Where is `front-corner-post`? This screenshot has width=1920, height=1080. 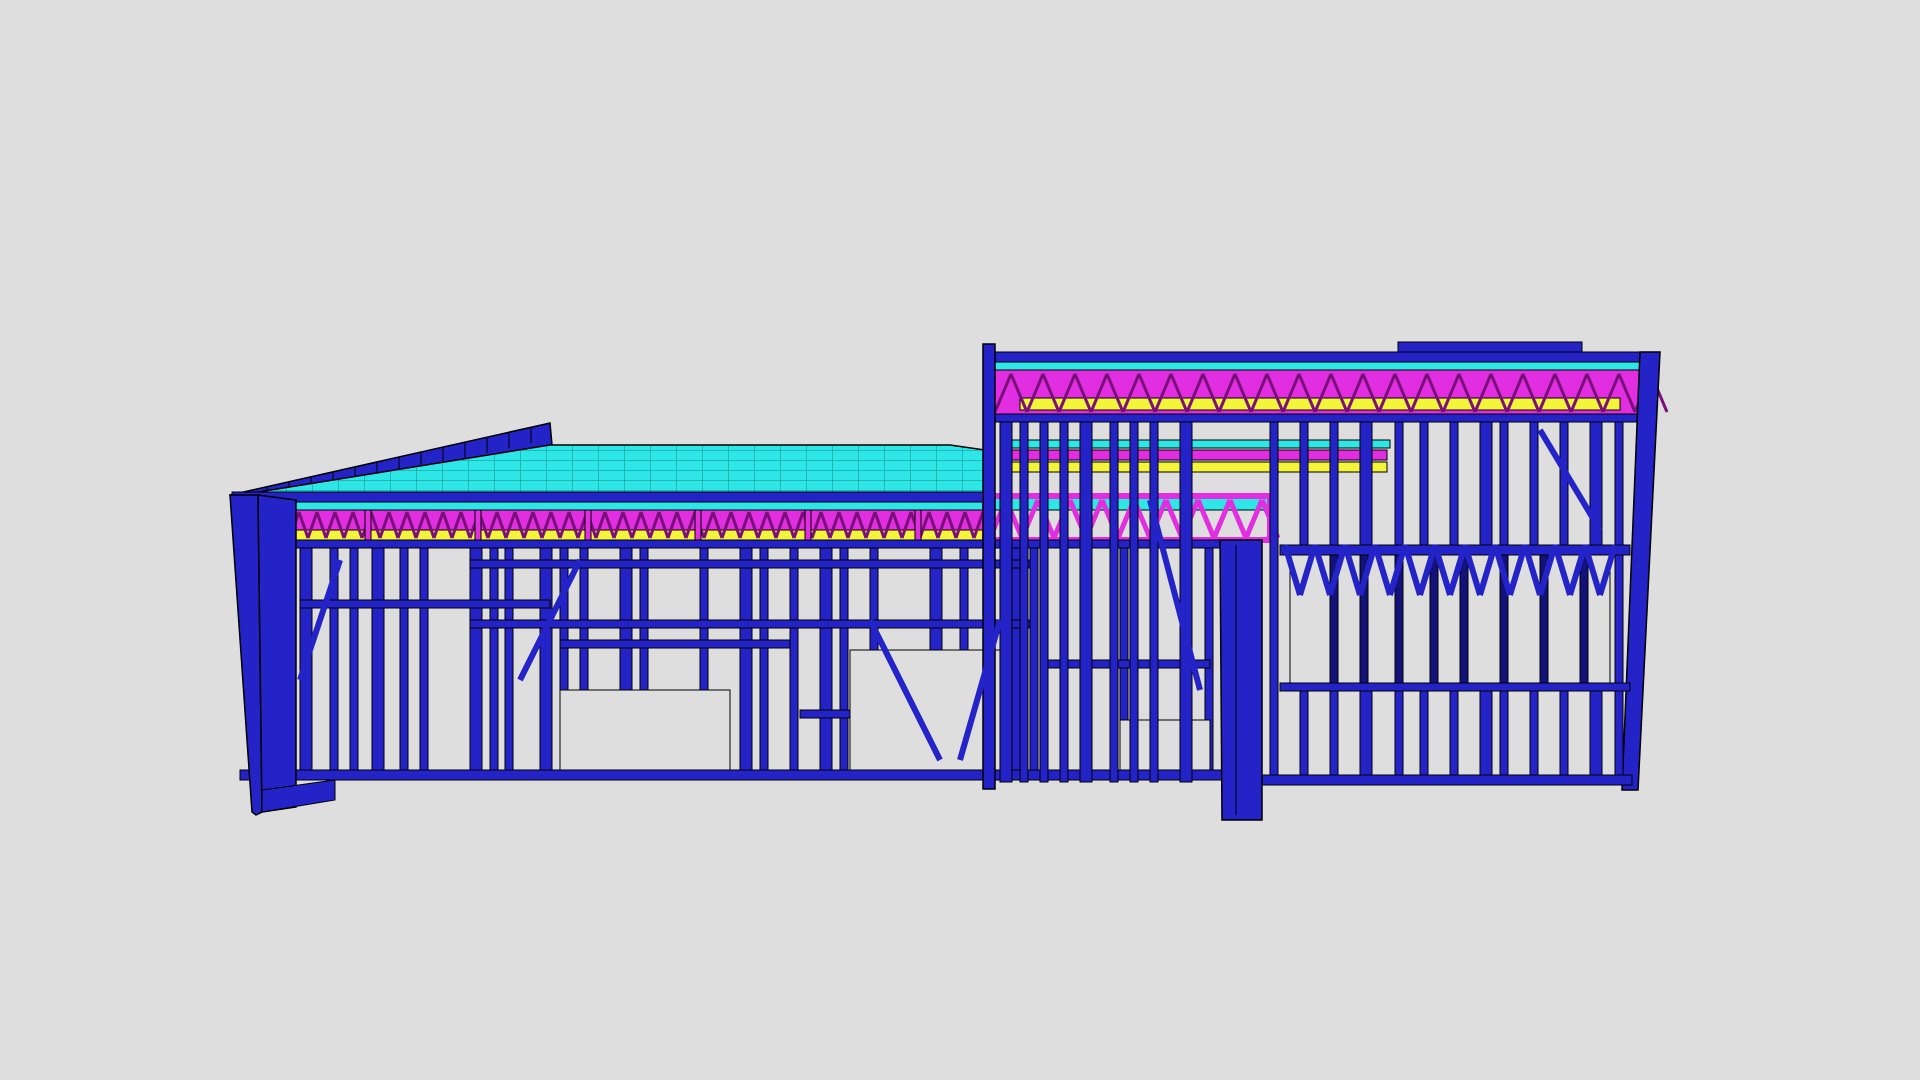
front-corner-post is located at coordinates (1241, 680).